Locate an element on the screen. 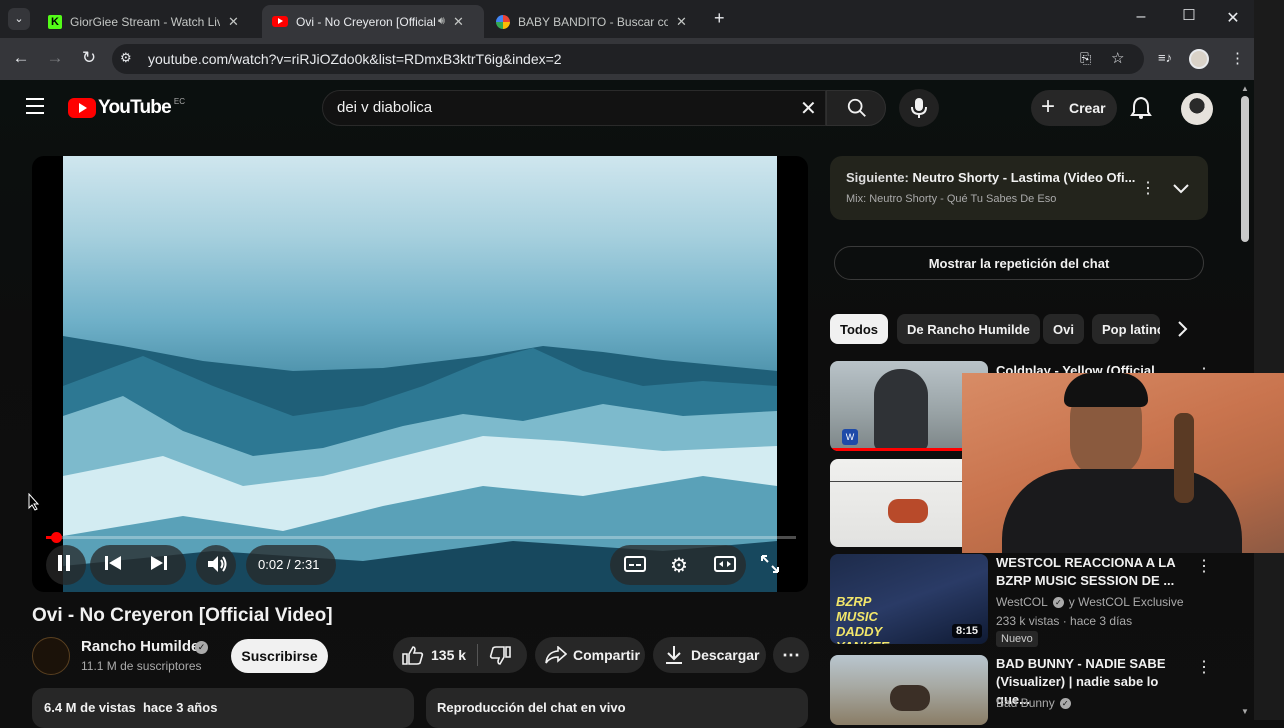  view-stats: 6.4 M de vistas hace 3 años is located at coordinates (131, 707).